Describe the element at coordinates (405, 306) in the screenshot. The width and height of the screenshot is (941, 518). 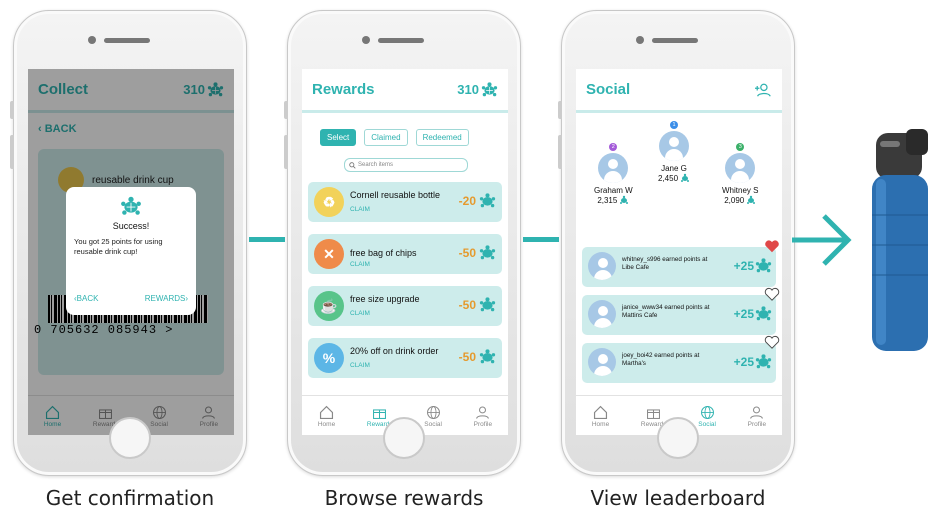
I see `reward-card: ☕ free size upgrade CLAIM -50` at that location.